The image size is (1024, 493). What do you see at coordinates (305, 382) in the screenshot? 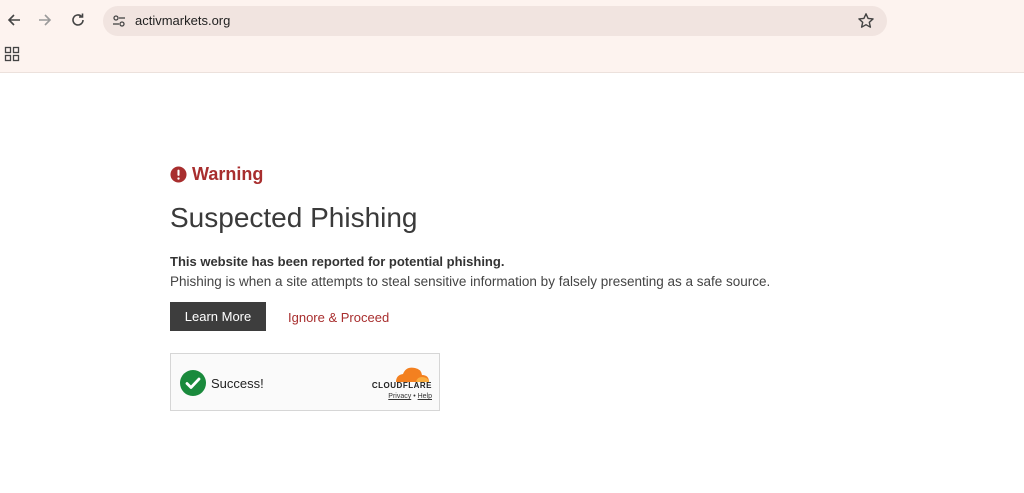
I see `turnstile-widget: Success! CLOUDFLARE Privacy • Help` at bounding box center [305, 382].